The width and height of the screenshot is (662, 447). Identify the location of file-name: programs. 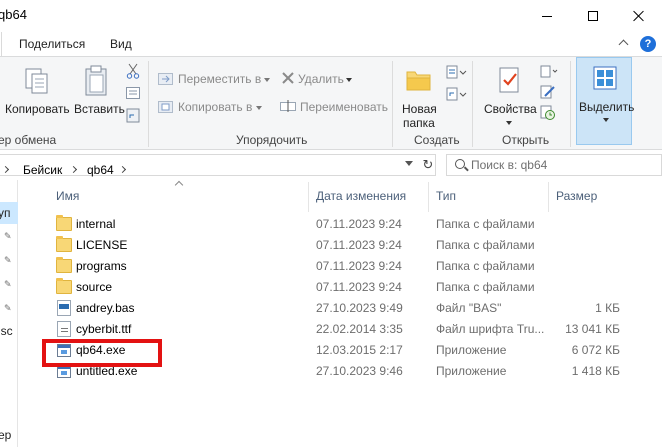
(101, 266).